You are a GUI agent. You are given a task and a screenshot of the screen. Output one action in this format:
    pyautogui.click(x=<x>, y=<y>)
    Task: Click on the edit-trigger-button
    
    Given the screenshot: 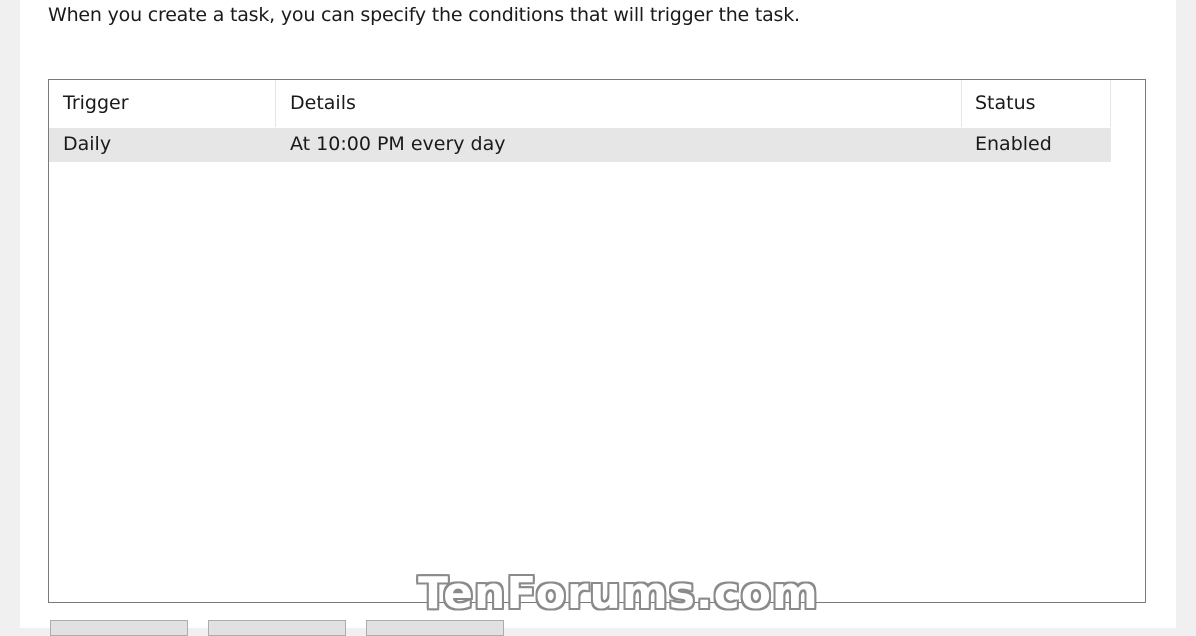 What is the action you would take?
    pyautogui.click(x=277, y=628)
    